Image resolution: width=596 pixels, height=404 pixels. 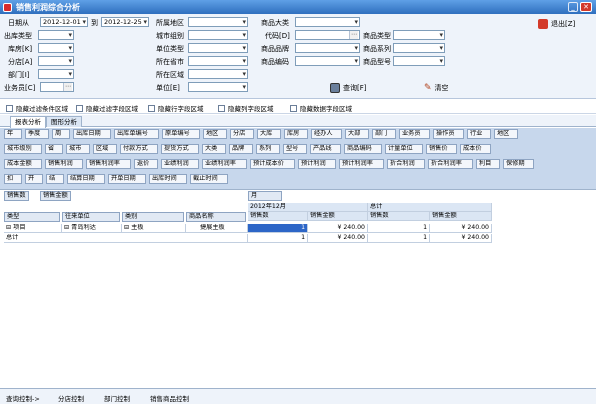 I want to click on field-chip: 成本价, so click(x=475, y=149).